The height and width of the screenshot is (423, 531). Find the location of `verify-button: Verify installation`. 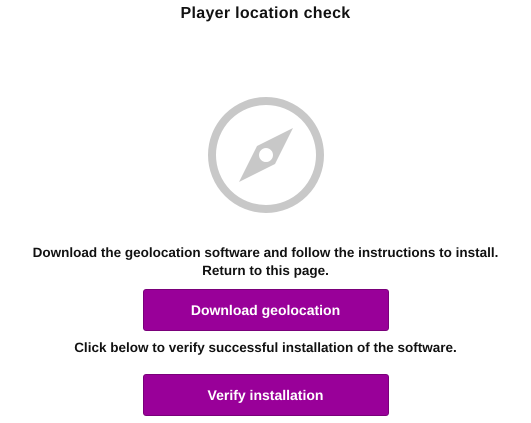

verify-button: Verify installation is located at coordinates (265, 395).